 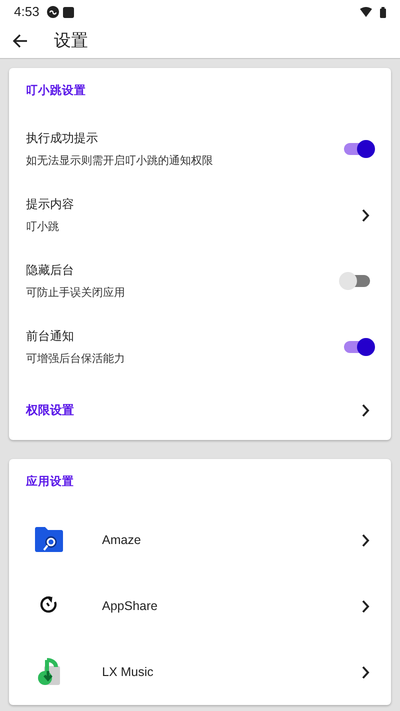 What do you see at coordinates (49, 482) in the screenshot?
I see `section-title: 应用设置` at bounding box center [49, 482].